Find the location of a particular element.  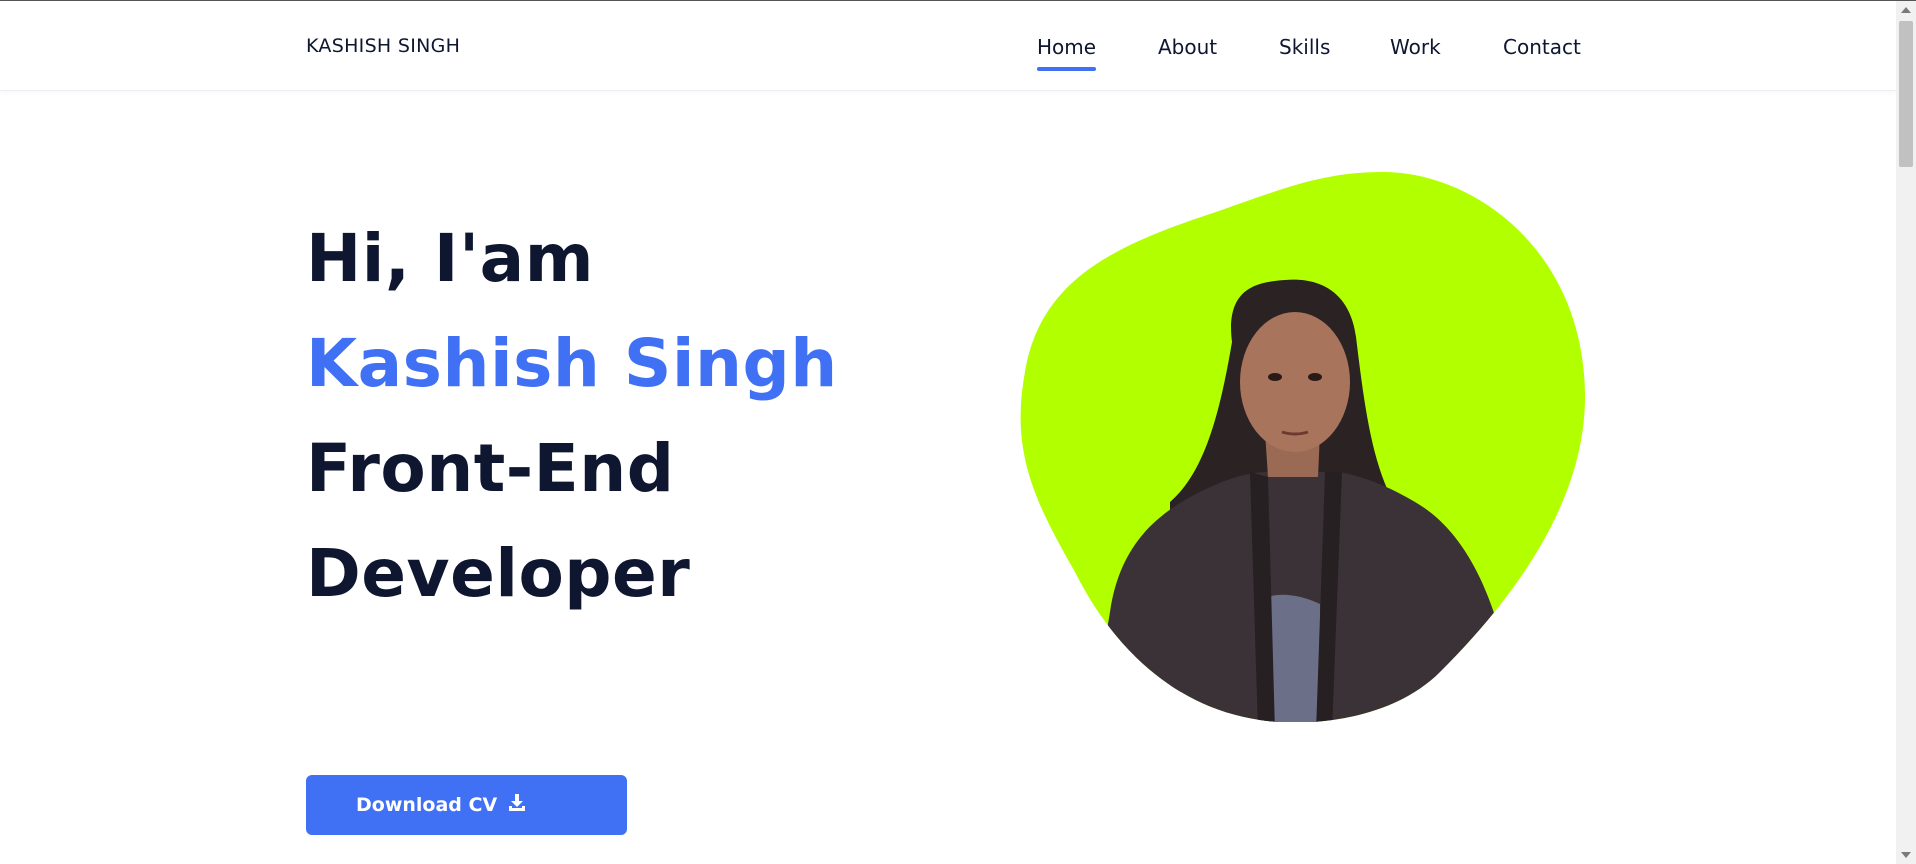

download-icon is located at coordinates (517, 805).